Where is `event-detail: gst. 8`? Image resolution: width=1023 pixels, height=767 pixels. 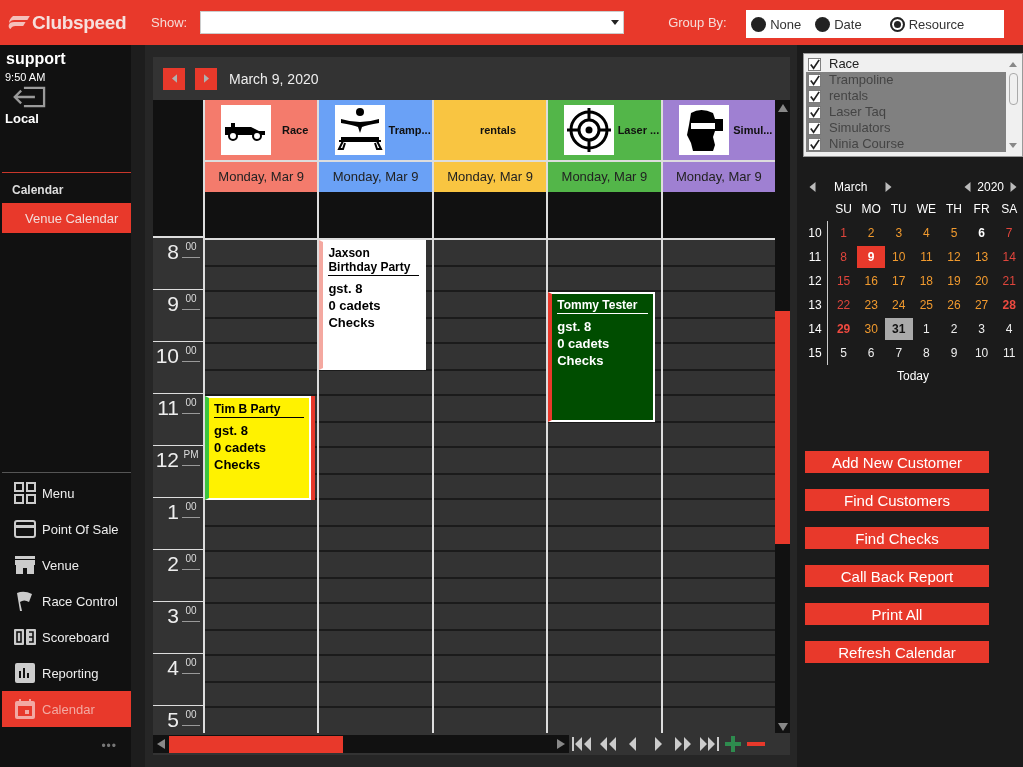
event-detail: gst. 8 is located at coordinates (231, 430).